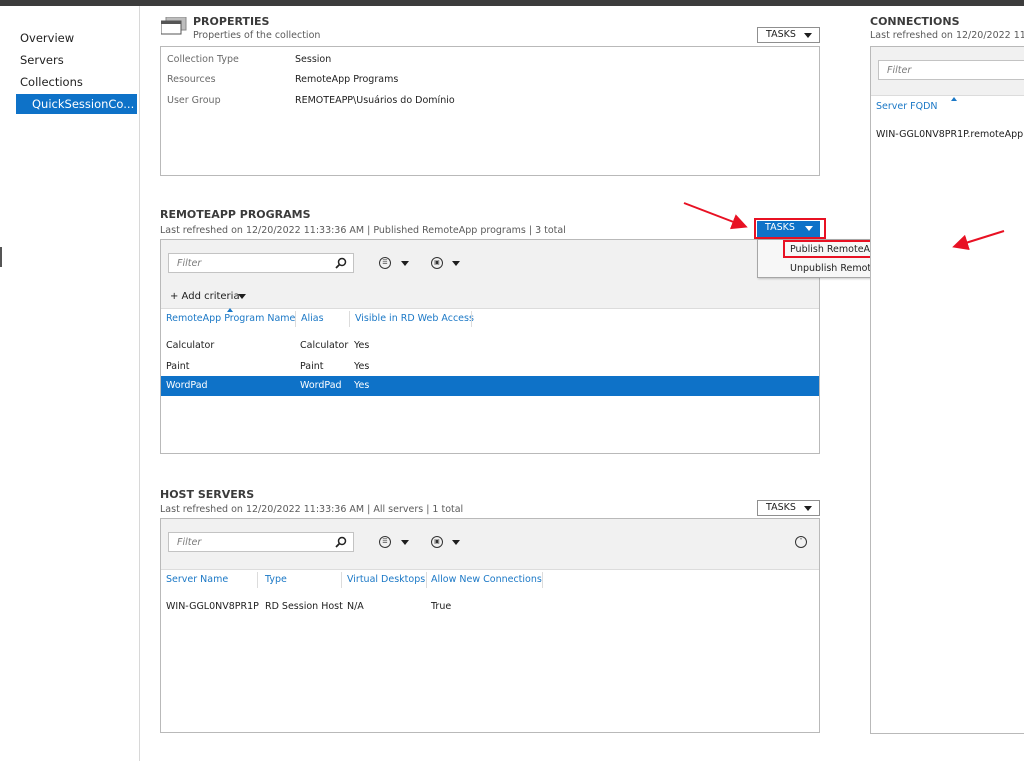 The width and height of the screenshot is (1024, 761). Describe the element at coordinates (950, 134) in the screenshot. I see `cell-server-fqdn: WIN-GGL0NV8PR1P.remoteApp.t` at that location.